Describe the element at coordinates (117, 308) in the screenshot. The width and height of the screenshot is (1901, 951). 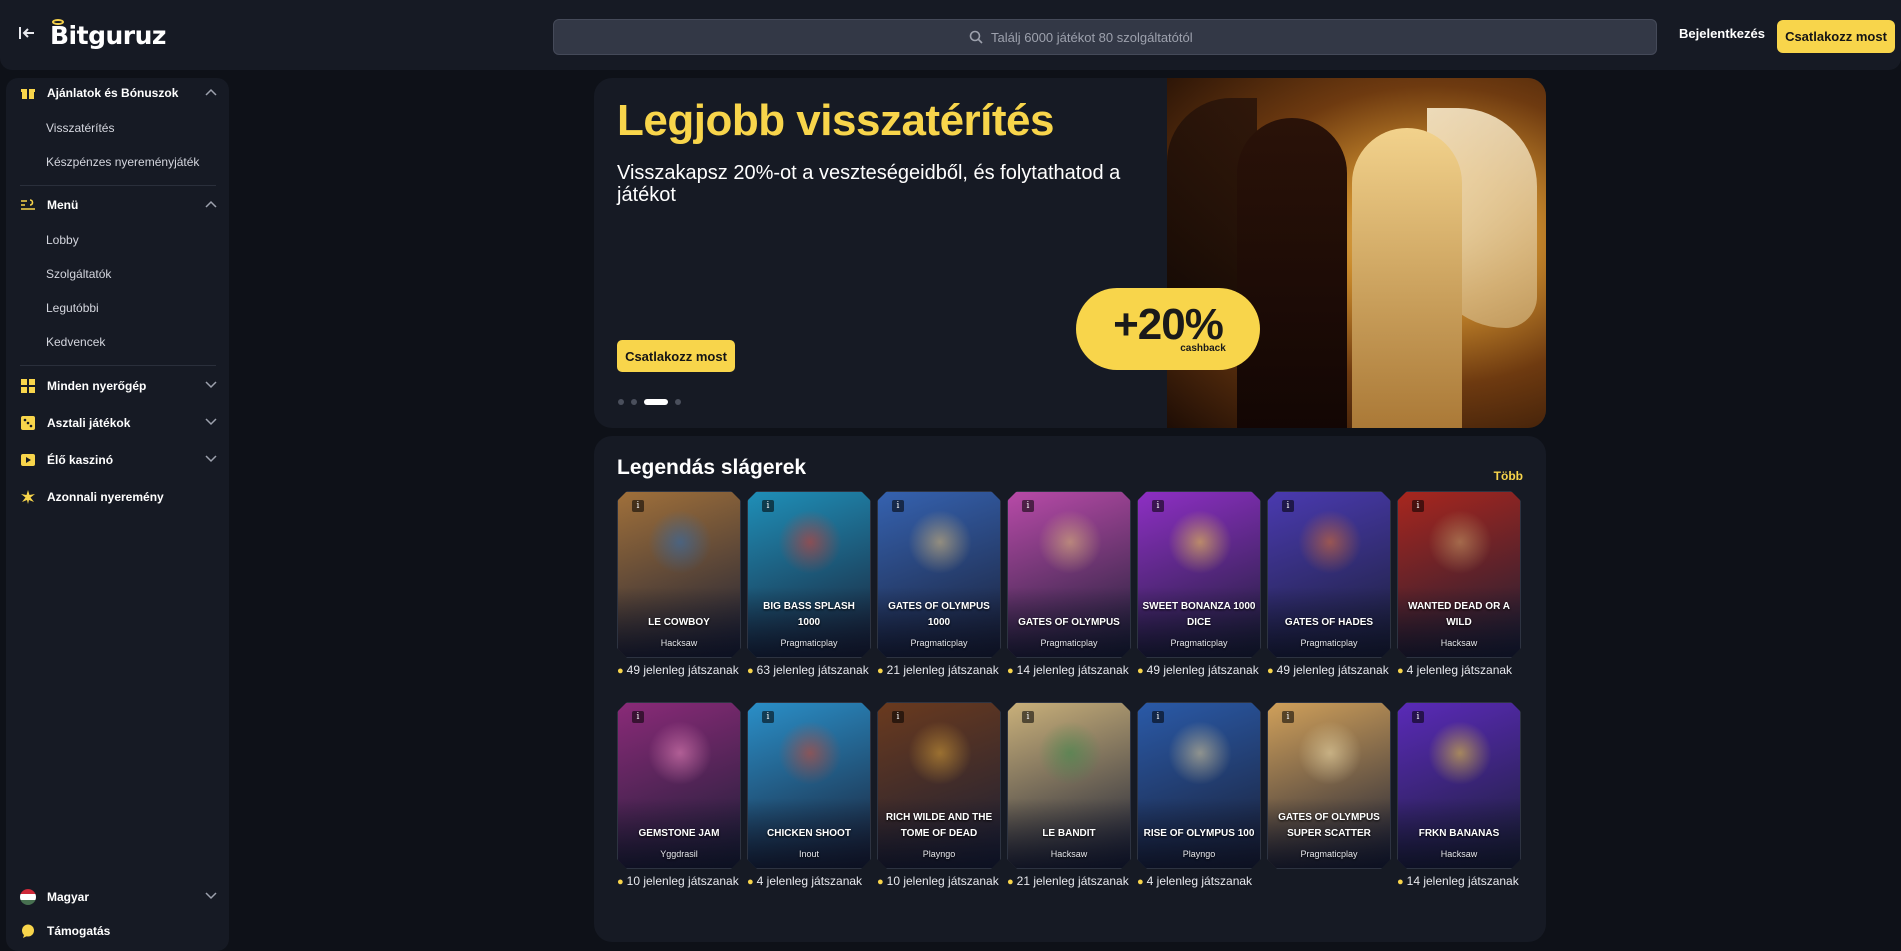
I see `sidebar-item-recent: Legutóbbi` at that location.